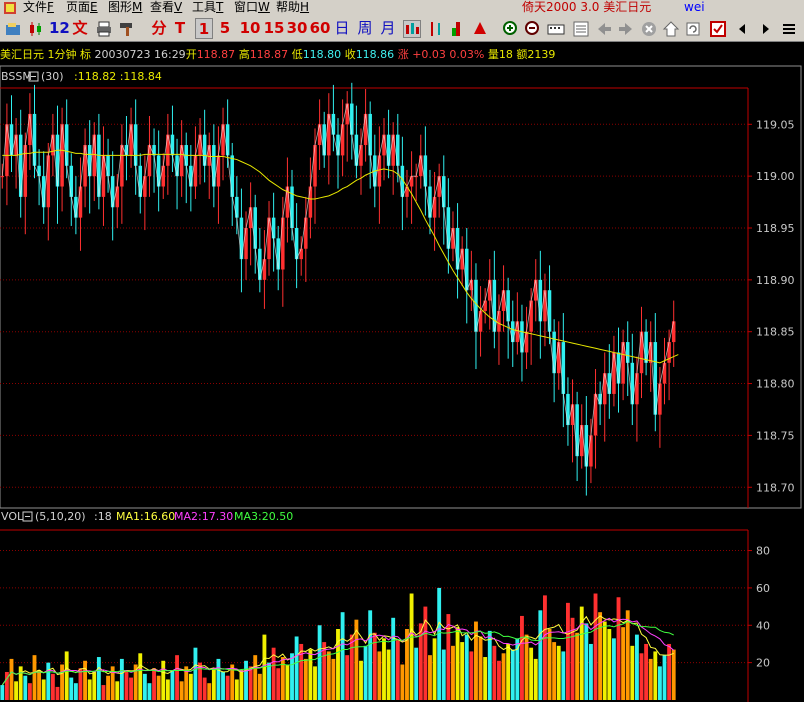 This screenshot has height=702, width=804. Describe the element at coordinates (763, 663) in the screenshot. I see `volume-tick-label: 20` at that location.